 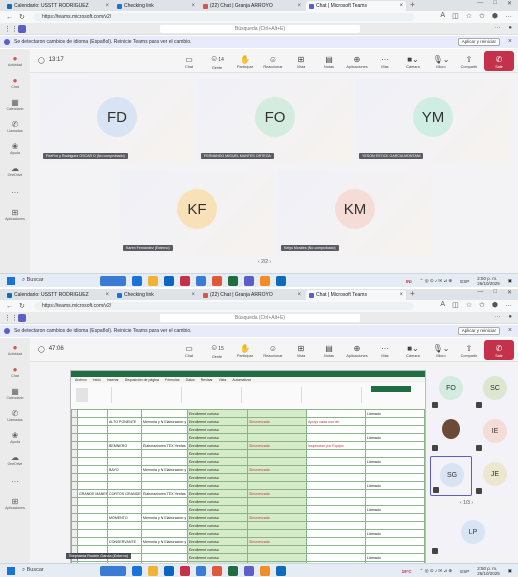 I want to click on rail-item-chat: ● Chat, so click(x=15, y=371).